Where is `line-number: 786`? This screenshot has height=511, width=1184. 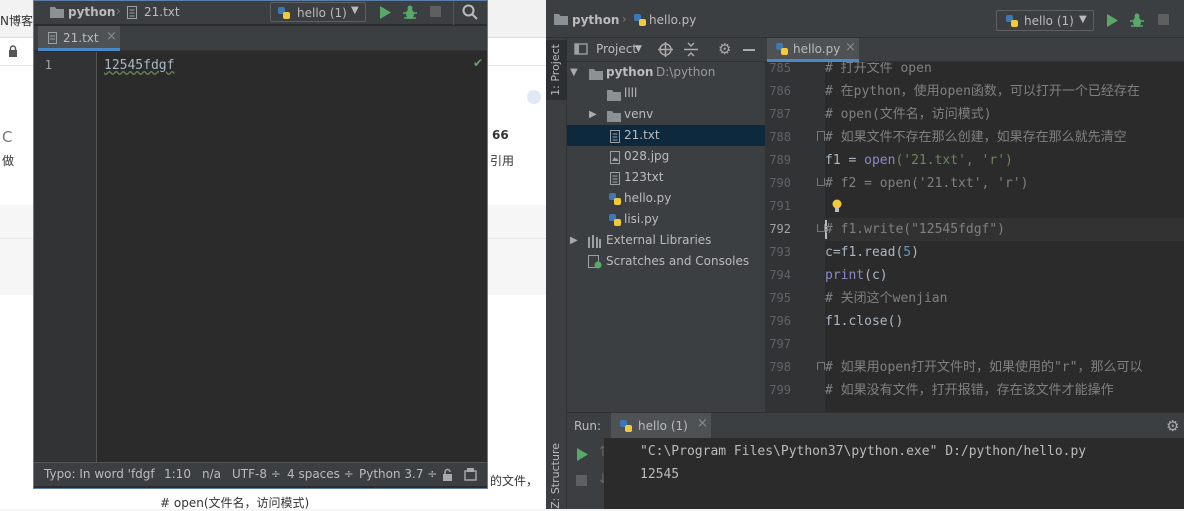
line-number: 786 is located at coordinates (780, 91).